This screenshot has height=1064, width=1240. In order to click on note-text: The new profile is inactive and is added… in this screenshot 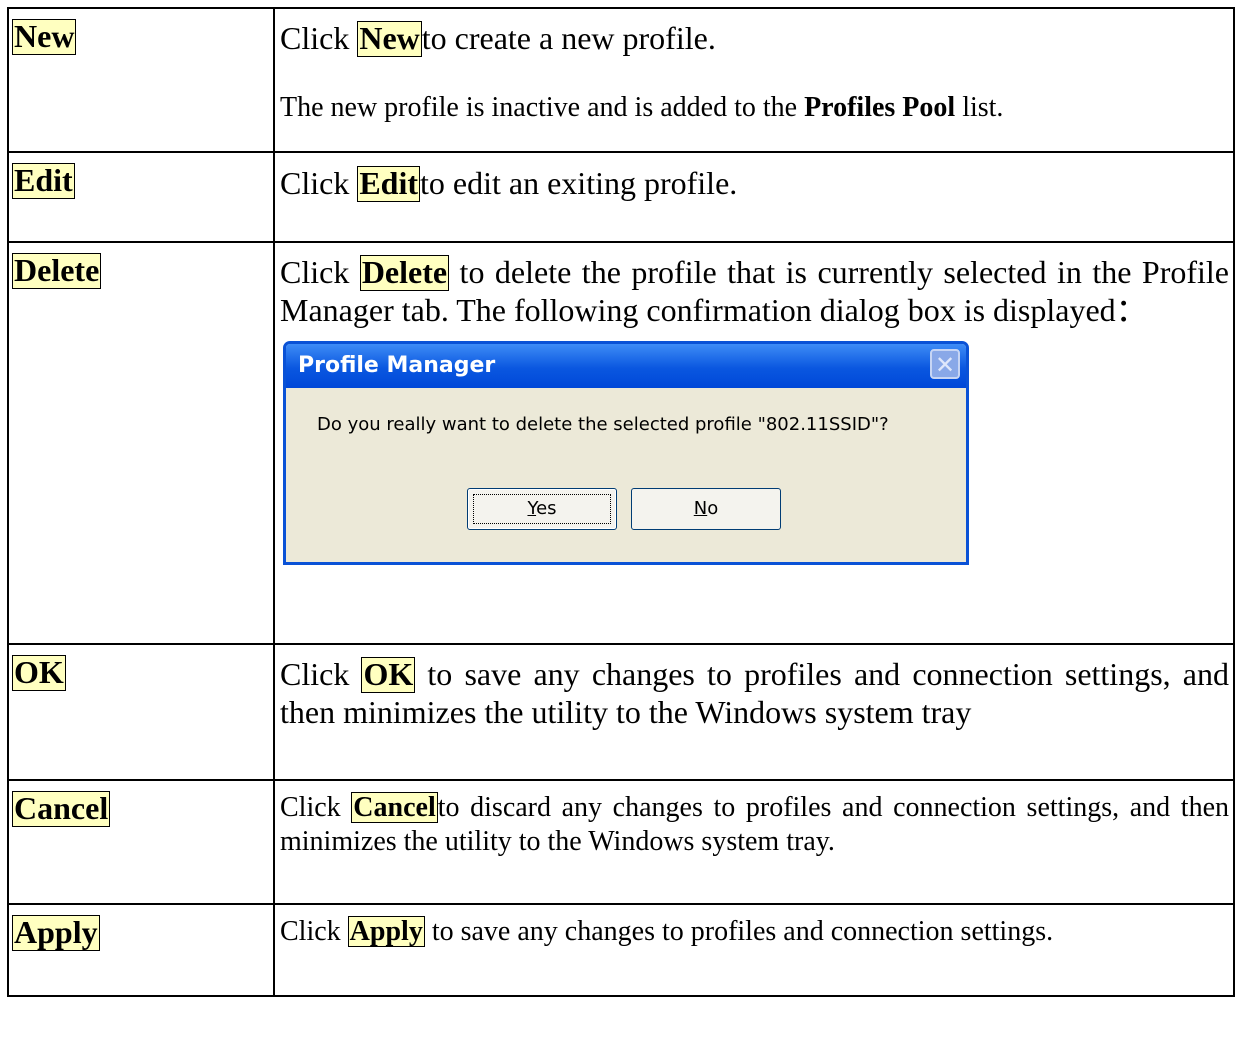, I will do `click(542, 107)`.